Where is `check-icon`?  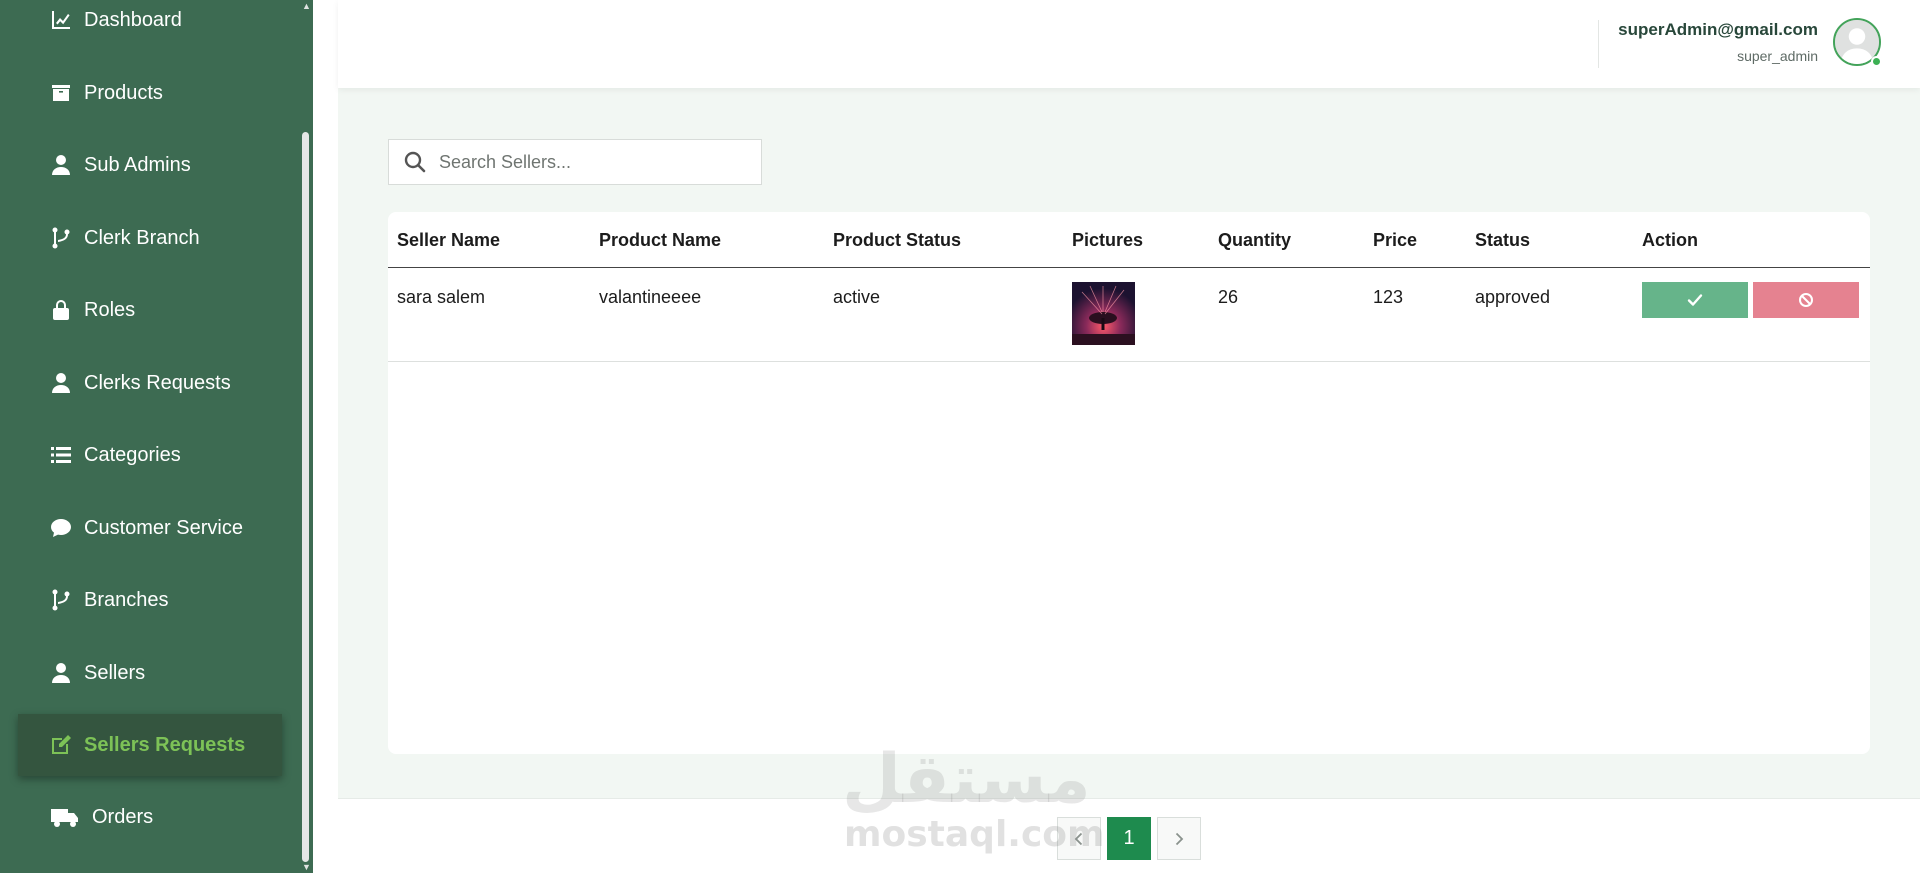
check-icon is located at coordinates (1695, 300).